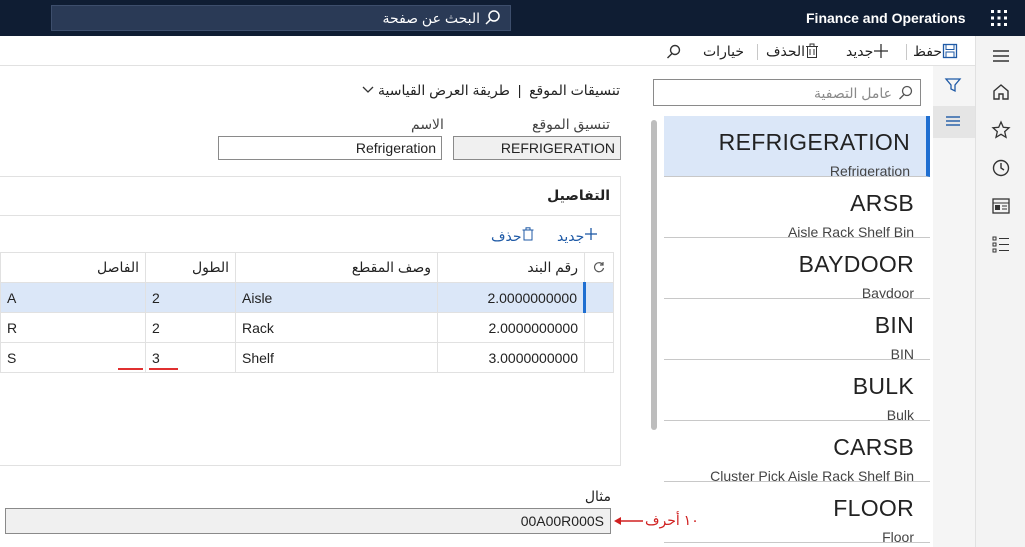 The width and height of the screenshot is (1025, 547). I want to click on list-item-name: REFRIGERATION, so click(814, 142).